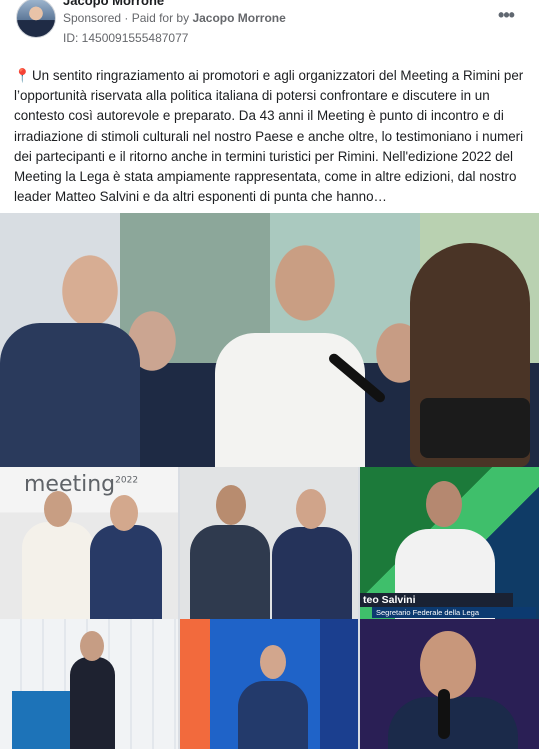 The height and width of the screenshot is (749, 539). I want to click on more-horizontal-icon: •••, so click(506, 16).